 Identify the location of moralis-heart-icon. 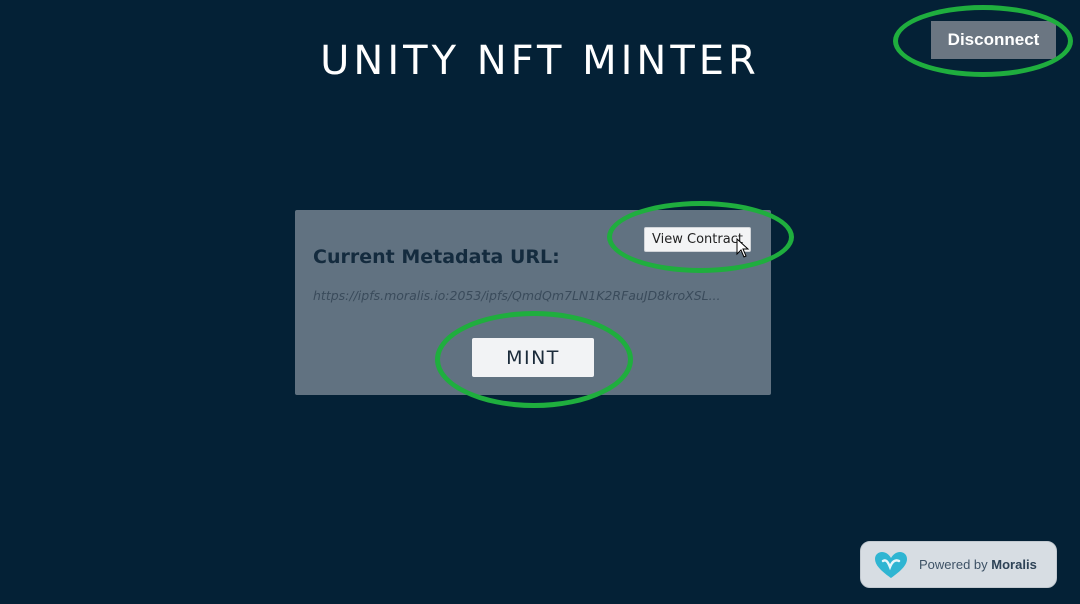
(891, 564).